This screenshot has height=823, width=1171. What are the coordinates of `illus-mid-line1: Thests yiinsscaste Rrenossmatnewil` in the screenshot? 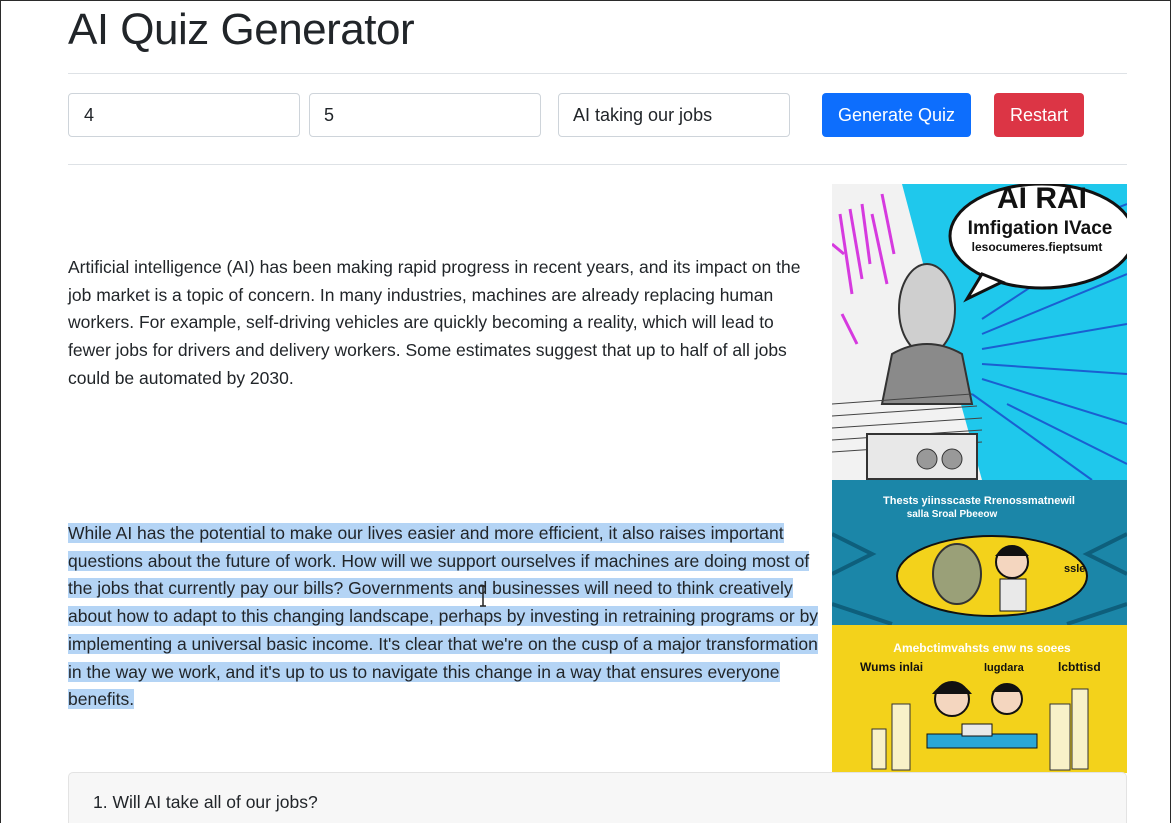 It's located at (979, 501).